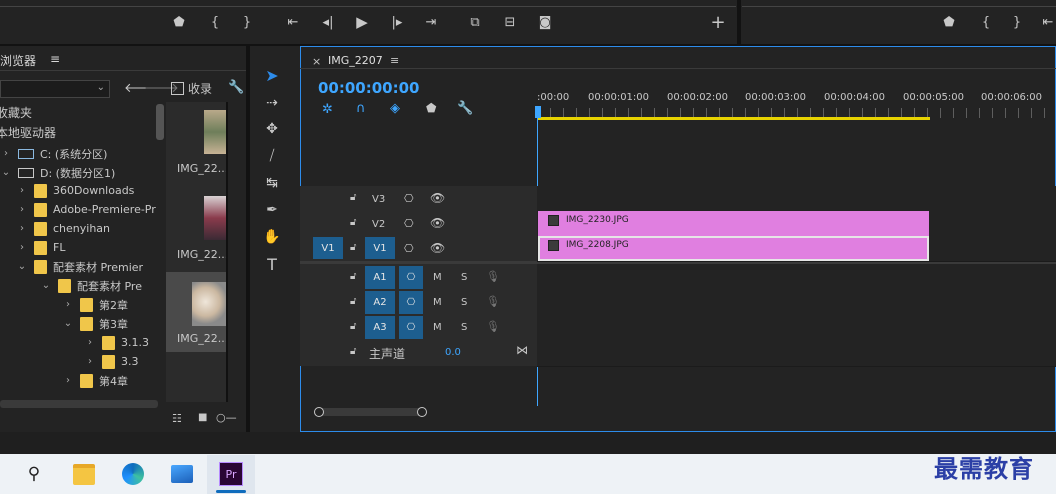  I want to click on selection-tool-icon: ➤, so click(272, 75).